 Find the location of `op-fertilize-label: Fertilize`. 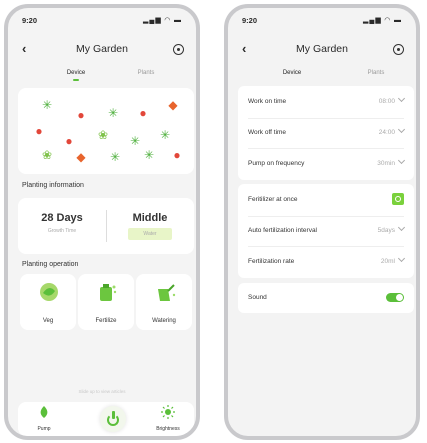

op-fertilize-label: Fertilize is located at coordinates (106, 321).